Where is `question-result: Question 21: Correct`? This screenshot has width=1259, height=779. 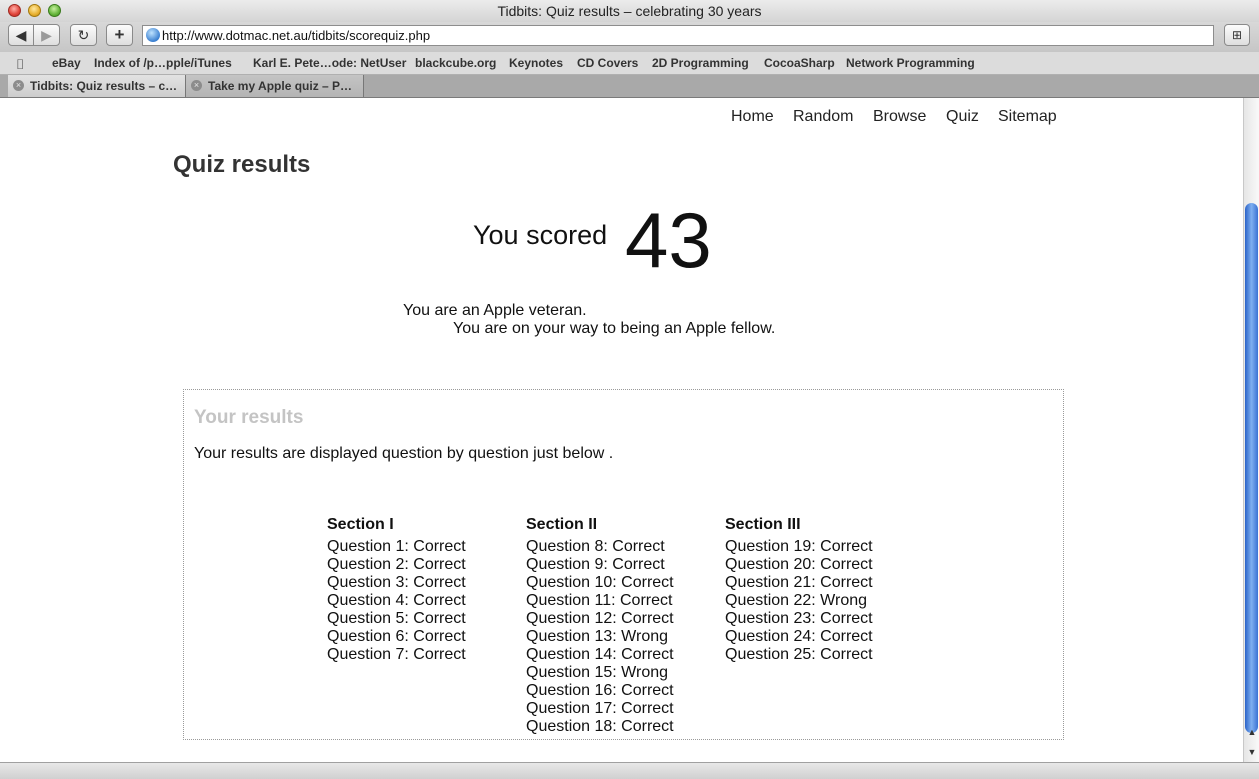
question-result: Question 21: Correct is located at coordinates (799, 582).